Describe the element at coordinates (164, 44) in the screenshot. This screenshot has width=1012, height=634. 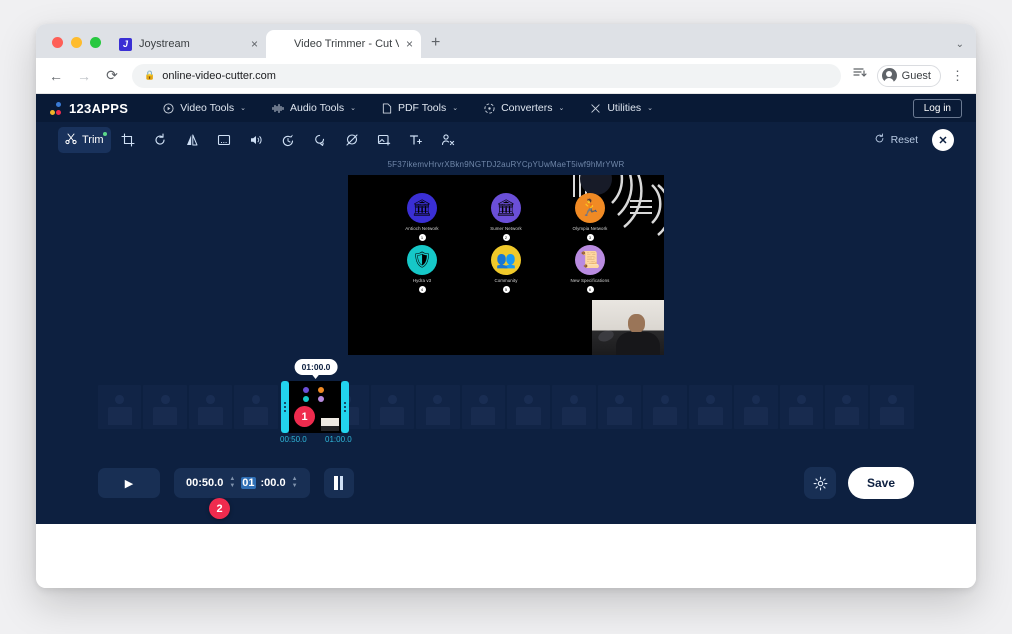
I see `tab-title: Joystream` at that location.